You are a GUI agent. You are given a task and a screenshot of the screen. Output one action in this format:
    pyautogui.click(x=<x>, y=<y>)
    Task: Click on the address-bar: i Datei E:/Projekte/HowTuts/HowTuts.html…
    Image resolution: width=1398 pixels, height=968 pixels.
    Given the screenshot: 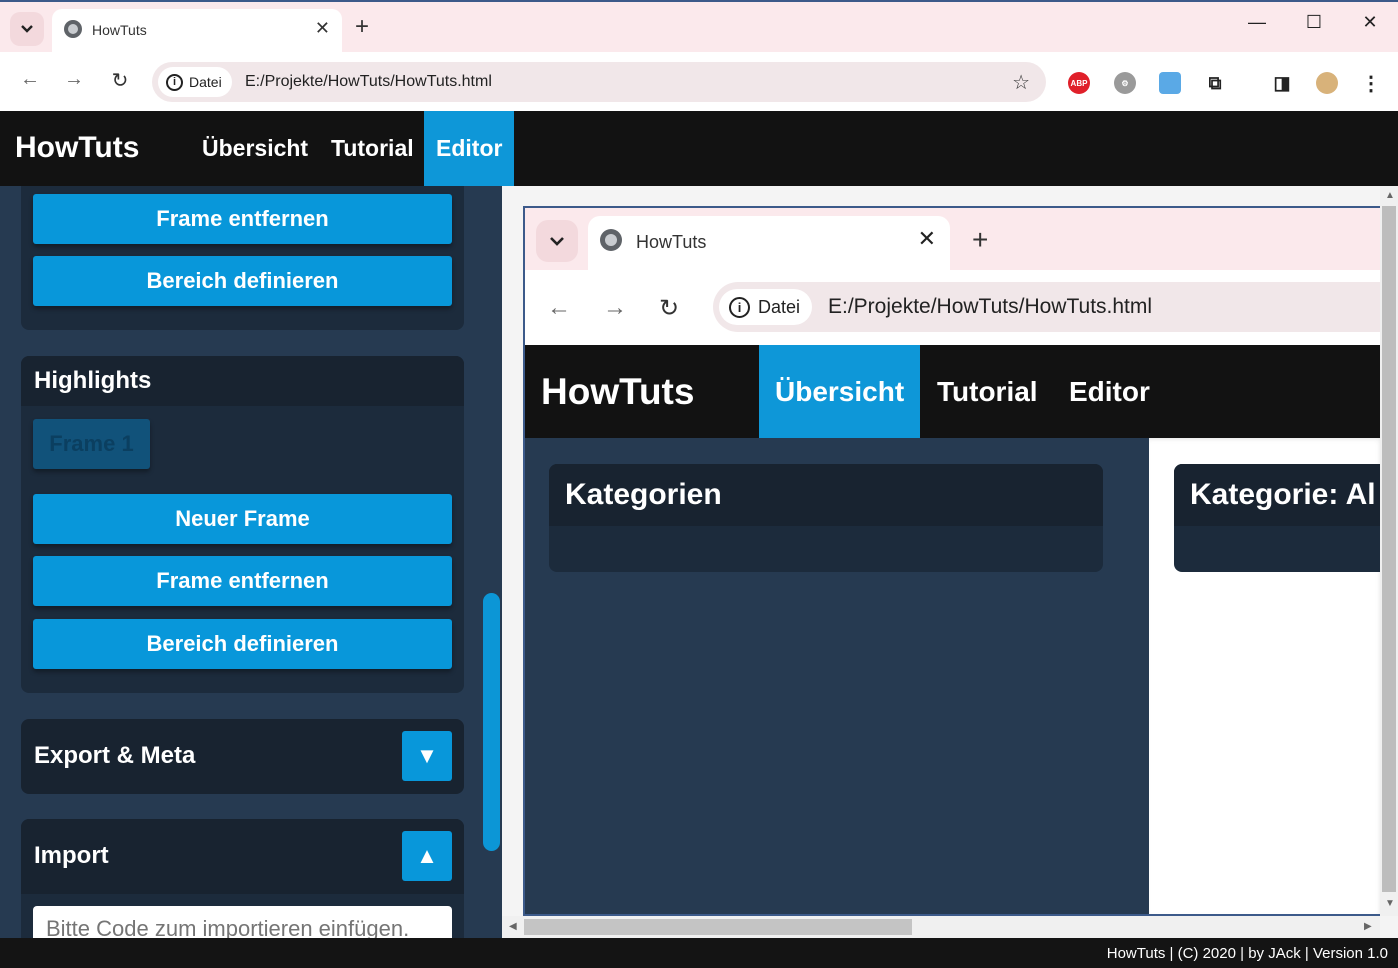 What is the action you would take?
    pyautogui.click(x=599, y=82)
    